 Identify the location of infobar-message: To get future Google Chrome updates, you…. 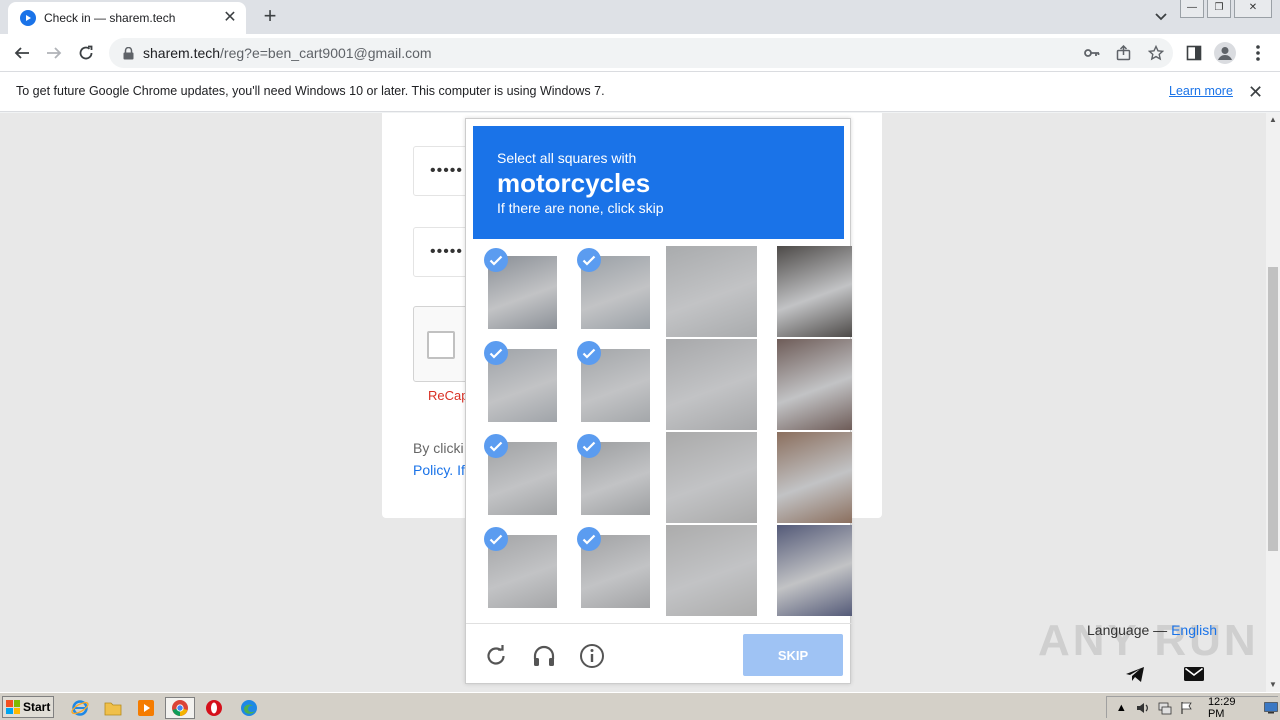
(310, 91).